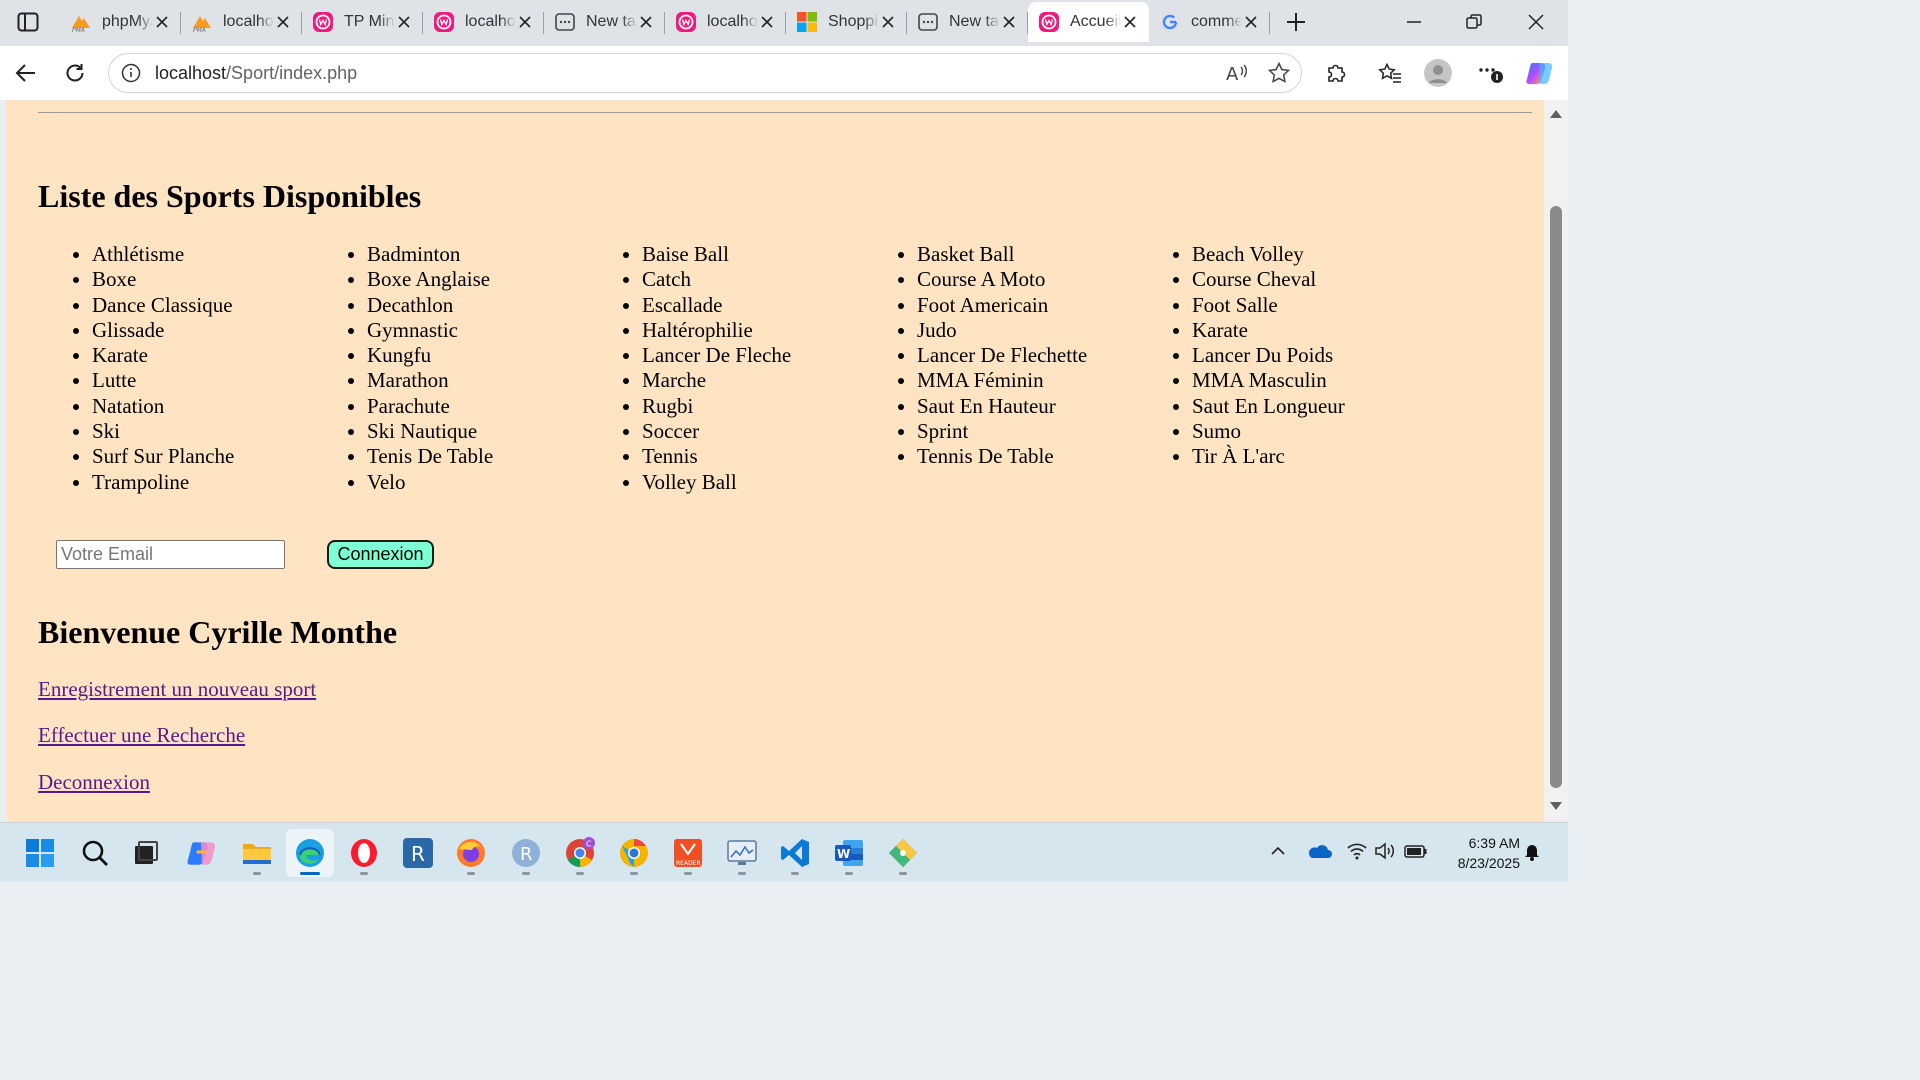 This screenshot has height=1080, width=1920. Describe the element at coordinates (256, 73) in the screenshot. I see `url-text: localhost/Sport/index.php` at that location.